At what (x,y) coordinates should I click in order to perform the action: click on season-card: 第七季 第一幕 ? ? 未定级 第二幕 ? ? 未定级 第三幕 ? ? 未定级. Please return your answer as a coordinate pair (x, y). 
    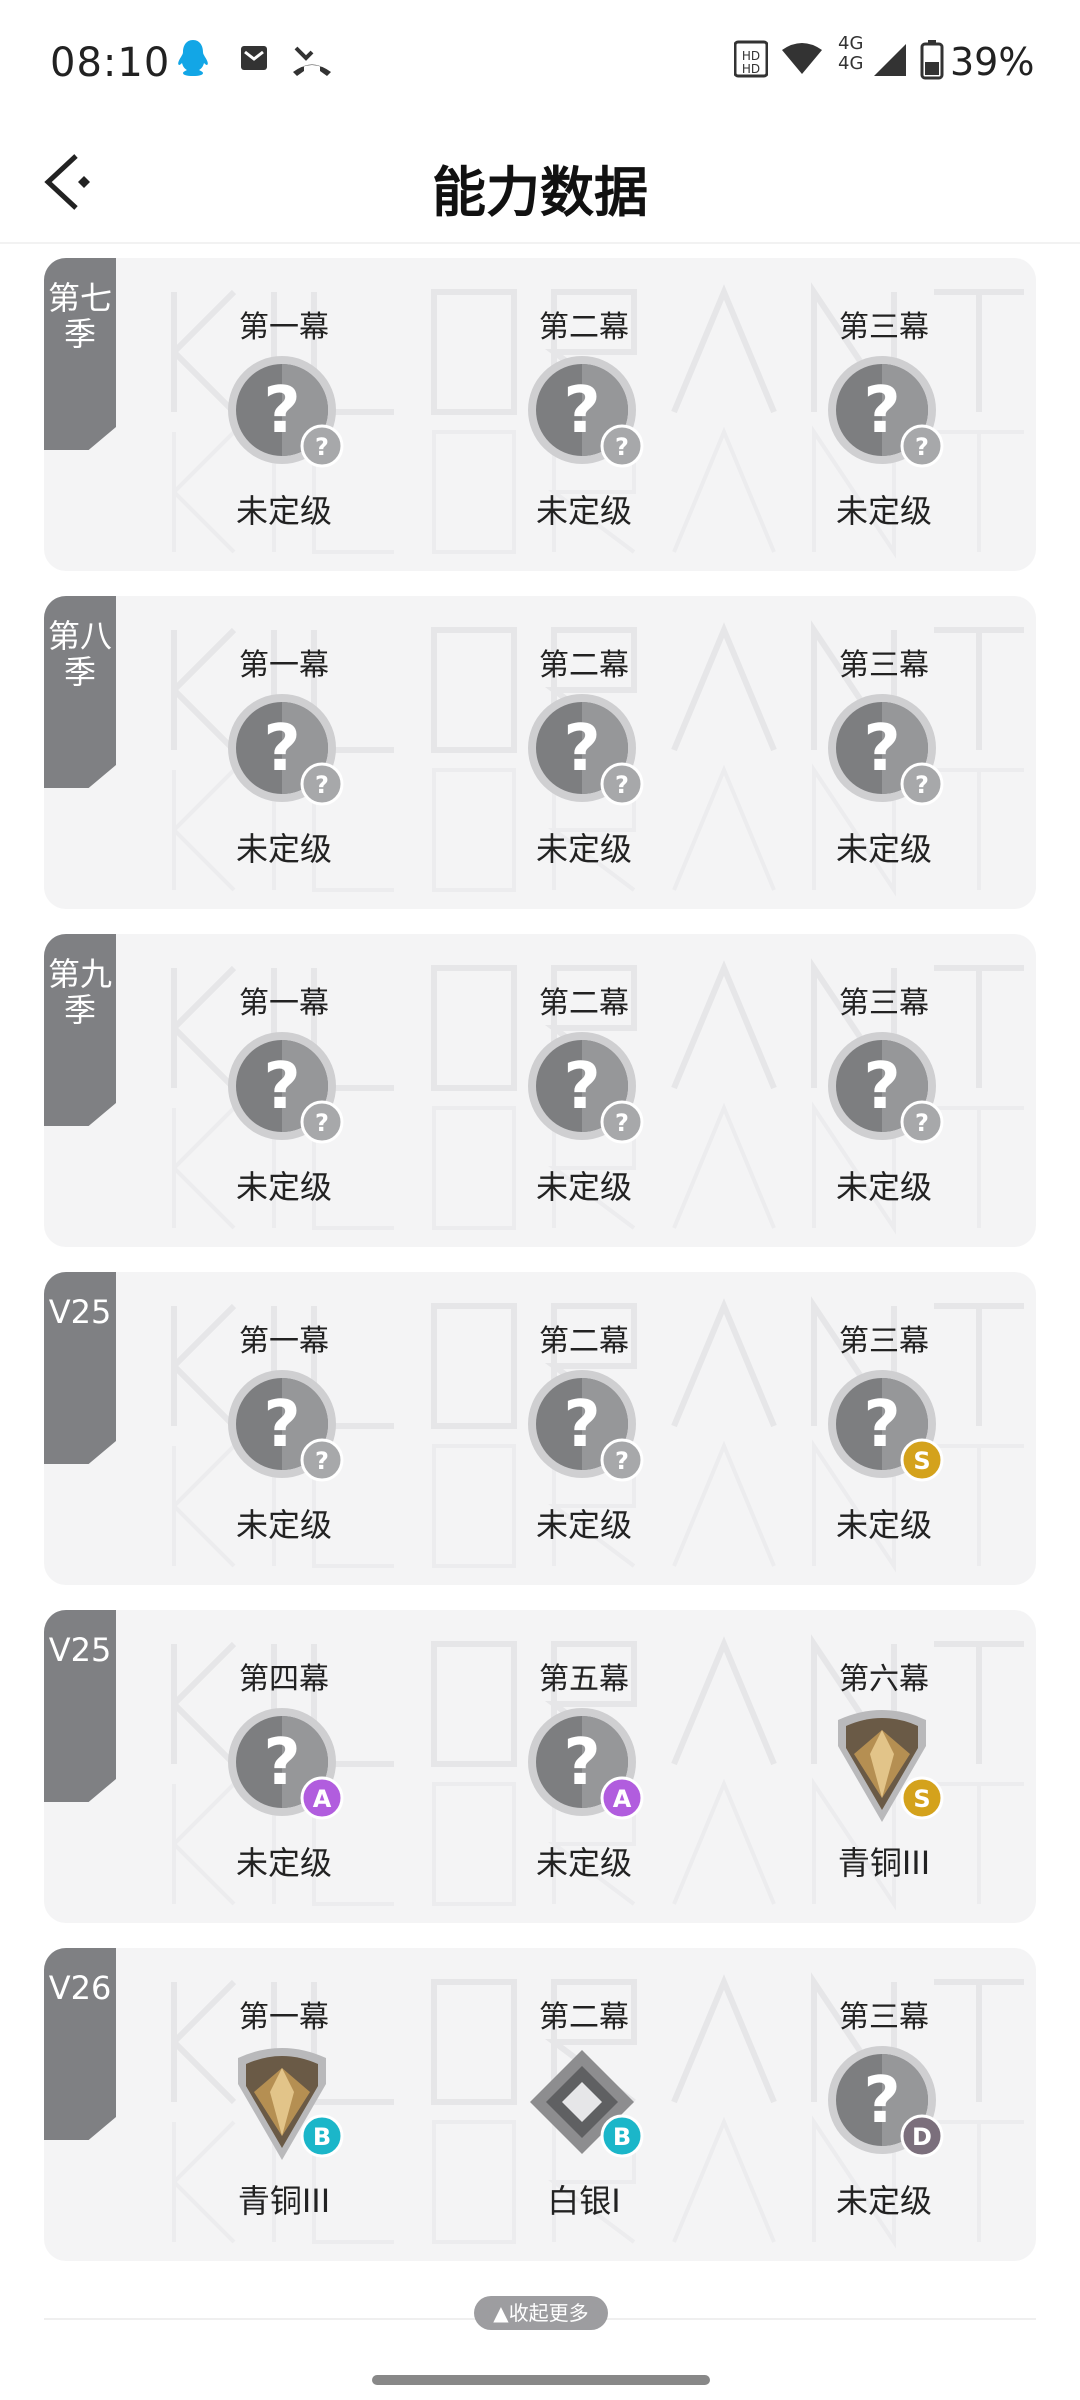
    Looking at the image, I should click on (540, 414).